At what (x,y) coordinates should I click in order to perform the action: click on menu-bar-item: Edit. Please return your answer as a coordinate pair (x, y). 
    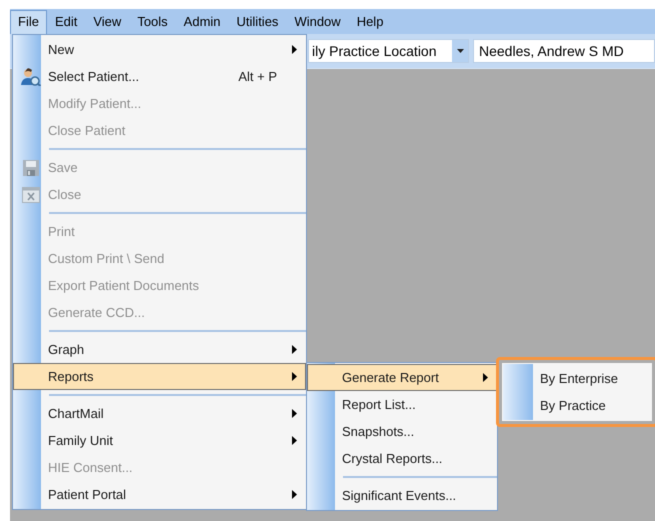
    Looking at the image, I should click on (66, 22).